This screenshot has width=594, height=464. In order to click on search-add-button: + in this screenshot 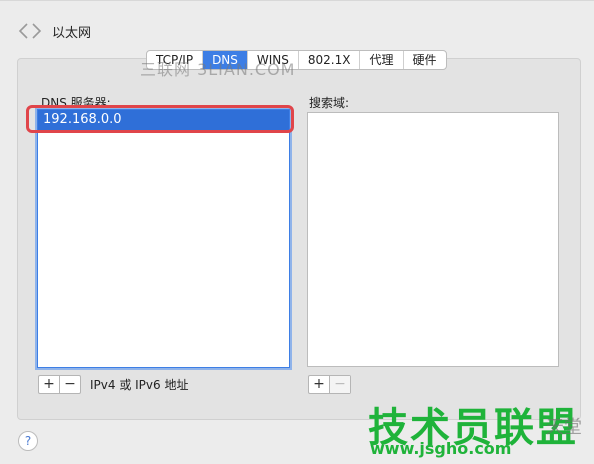, I will do `click(319, 384)`.